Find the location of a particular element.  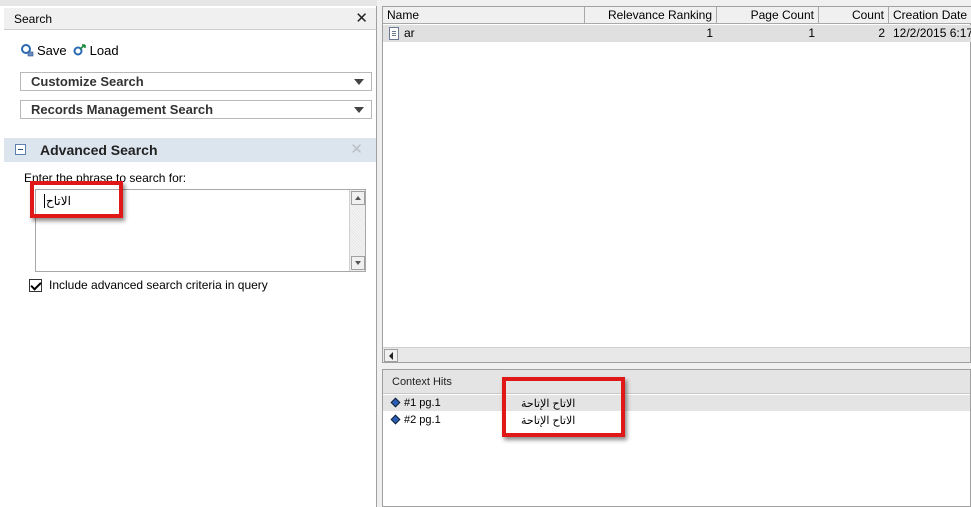

collapse-icon is located at coordinates (20, 149).